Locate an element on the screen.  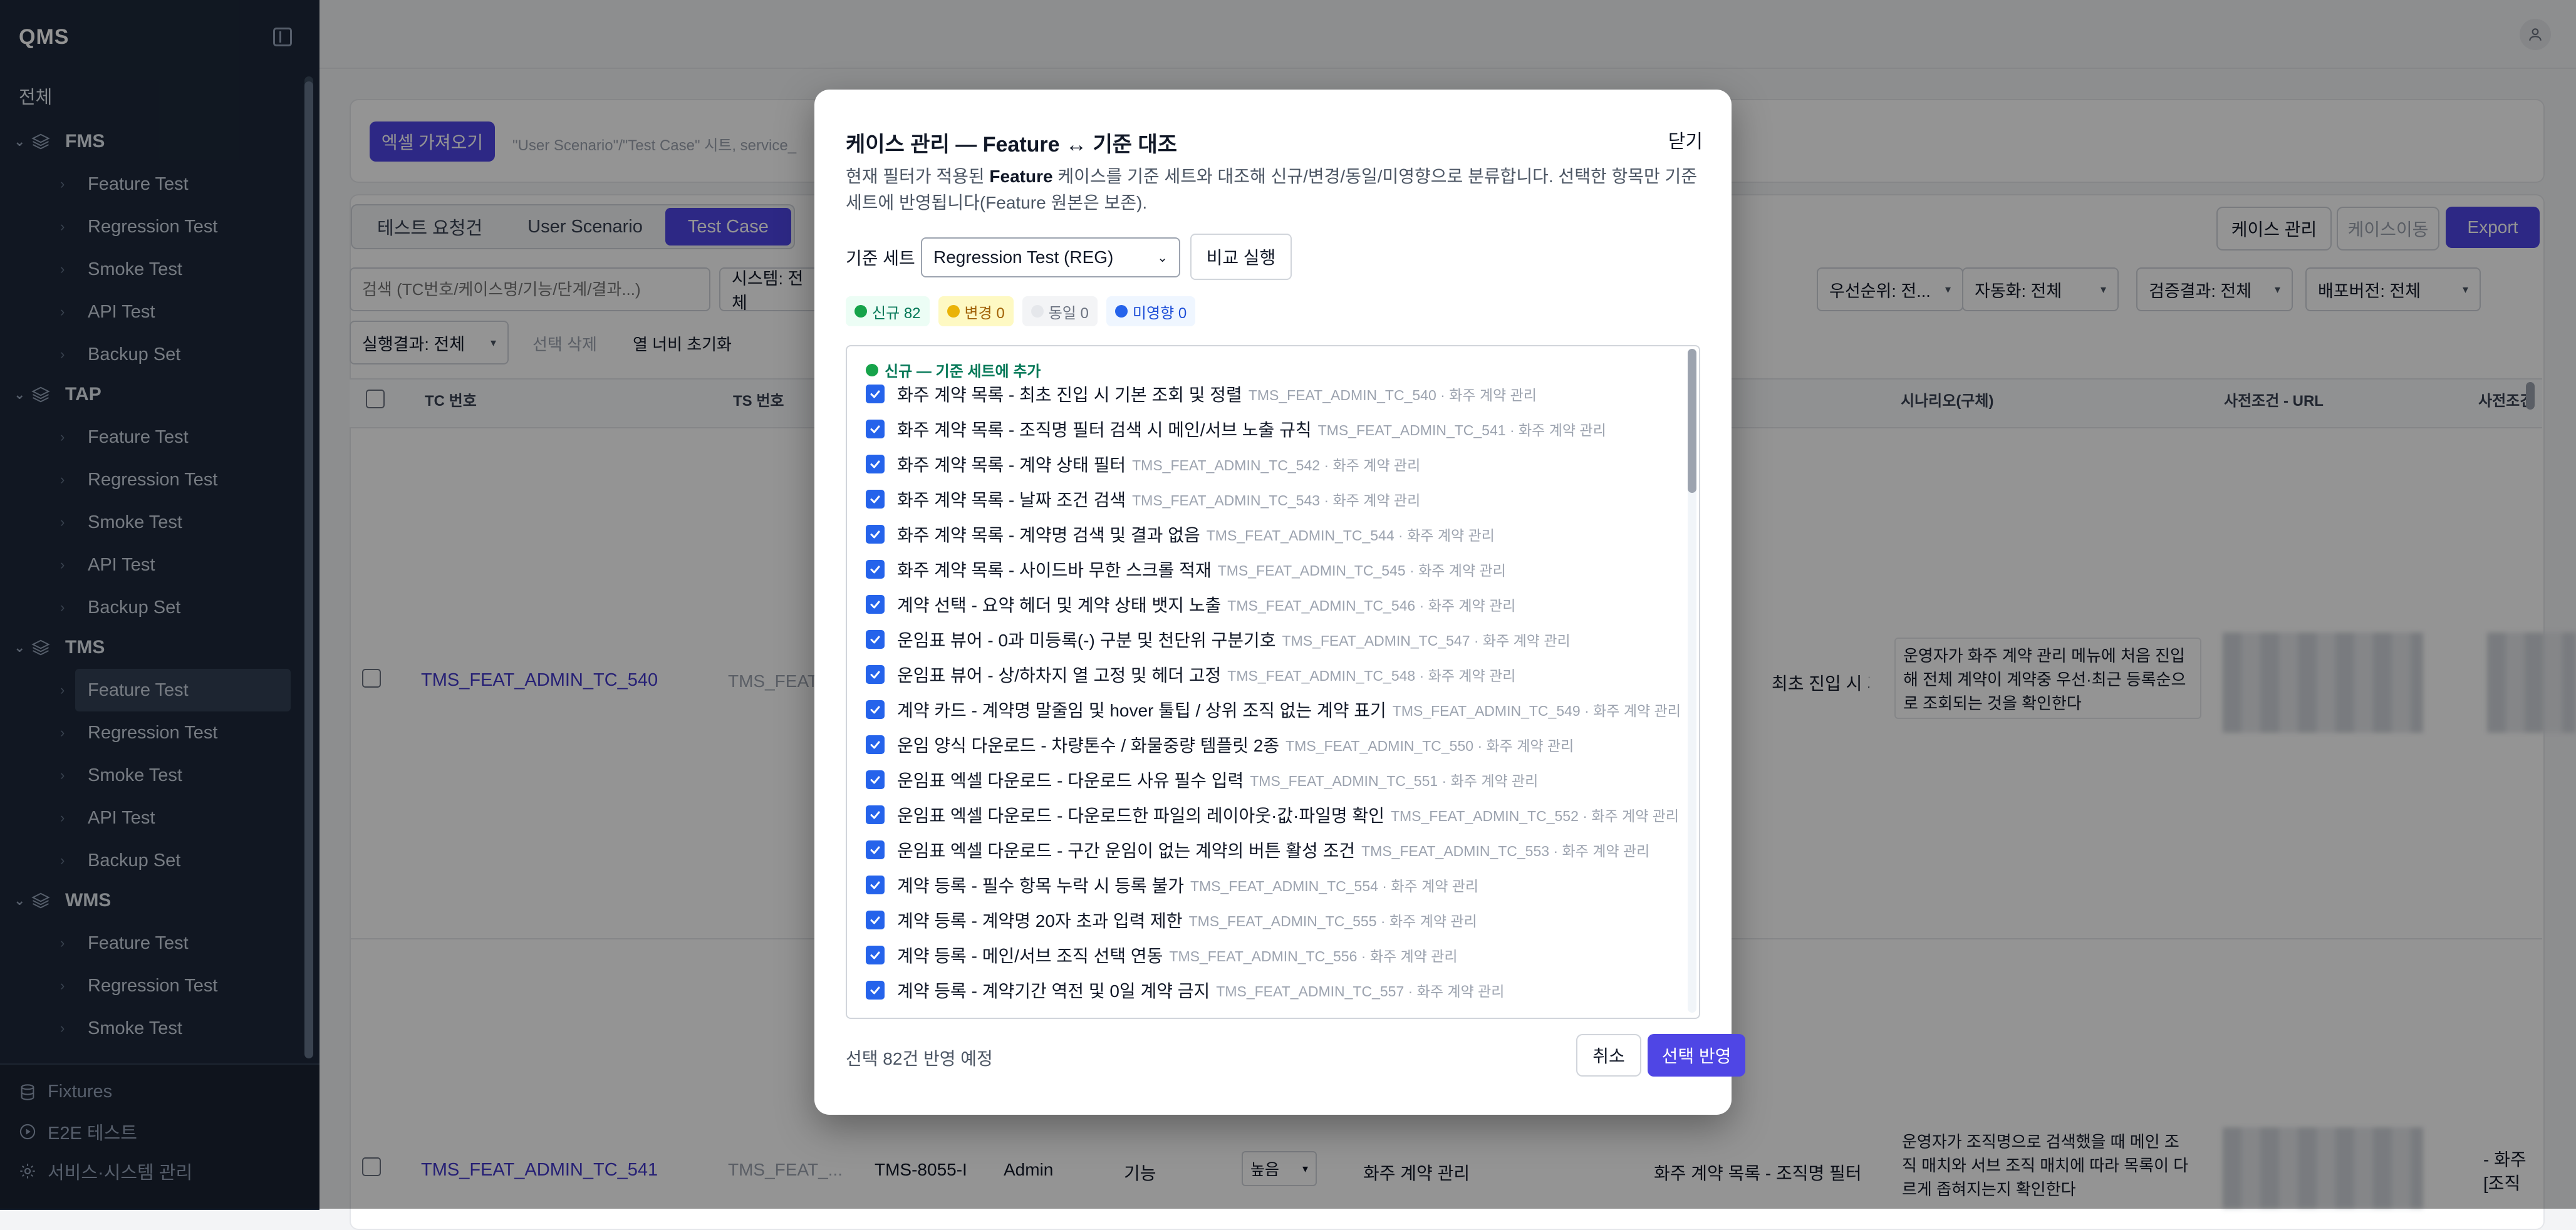
item-meta: TMS_FEAT_ADMIN_TC_544 · 화주 계약 관리 is located at coordinates (1350, 535).